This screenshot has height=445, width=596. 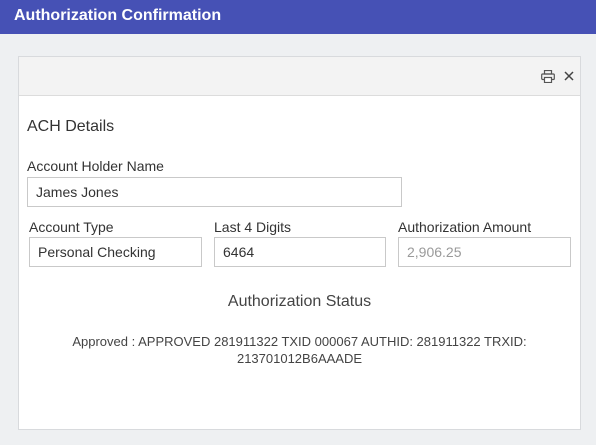 I want to click on printer-icon, so click(x=548, y=76).